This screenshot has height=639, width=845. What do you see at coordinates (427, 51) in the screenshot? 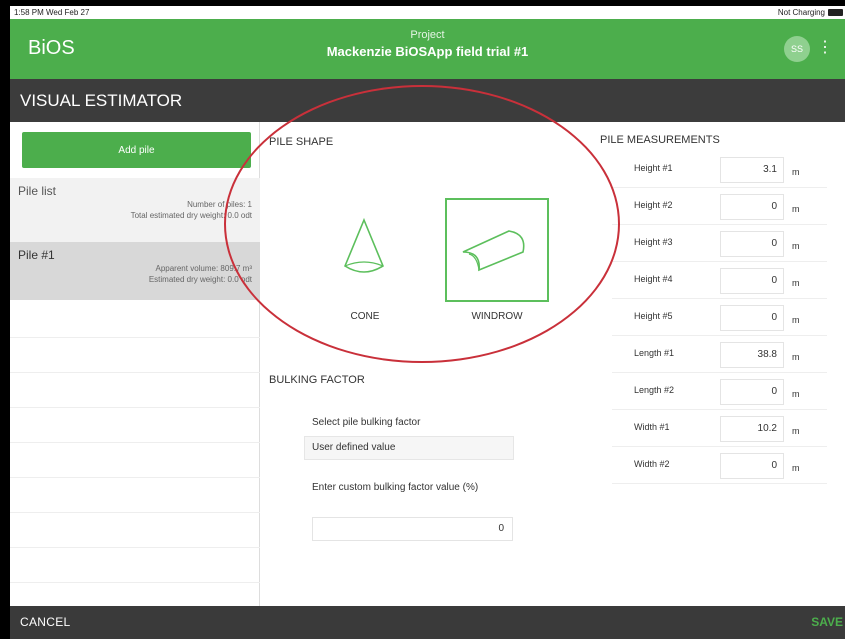
I see `project-name: Mackenzie BiOSApp field trial #1` at bounding box center [427, 51].